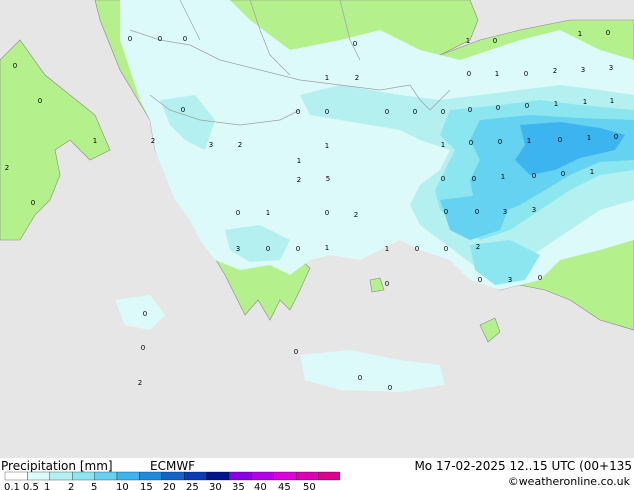  I want to click on legend-tick-label: 35, so click(238, 486).